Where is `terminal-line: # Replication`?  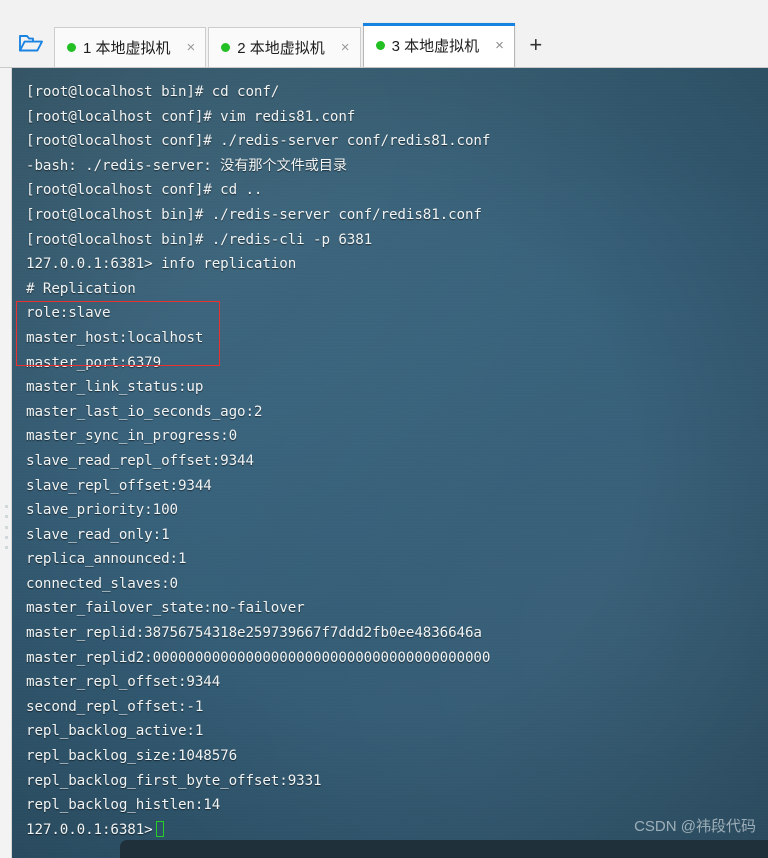 terminal-line: # Replication is located at coordinates (81, 288).